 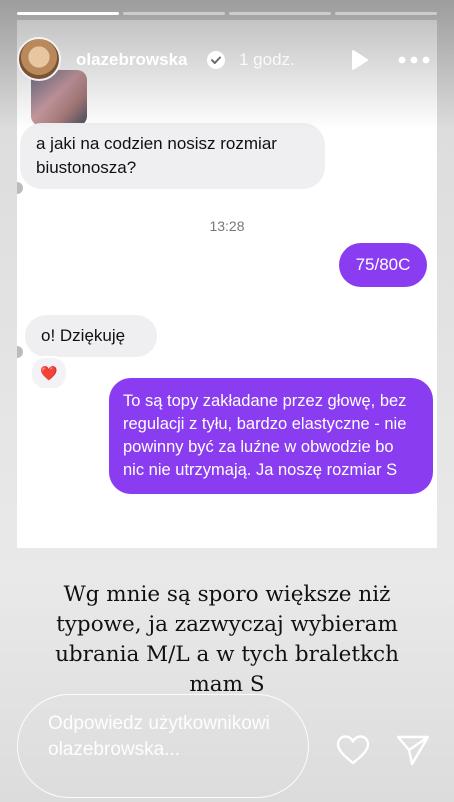 I want to click on message-timestamp: 13:28, so click(x=227, y=226).